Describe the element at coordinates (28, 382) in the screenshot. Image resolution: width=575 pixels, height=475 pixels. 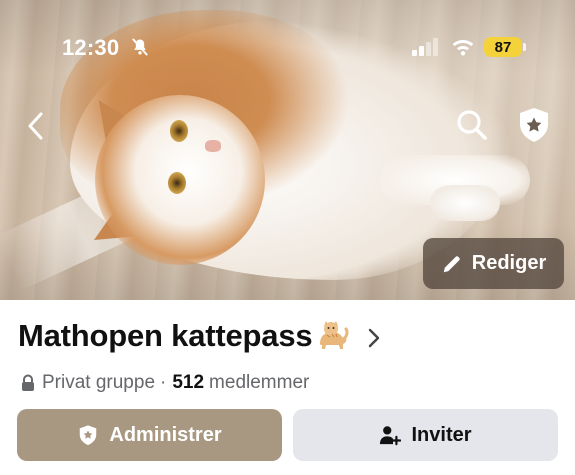
I see `lock-icon` at that location.